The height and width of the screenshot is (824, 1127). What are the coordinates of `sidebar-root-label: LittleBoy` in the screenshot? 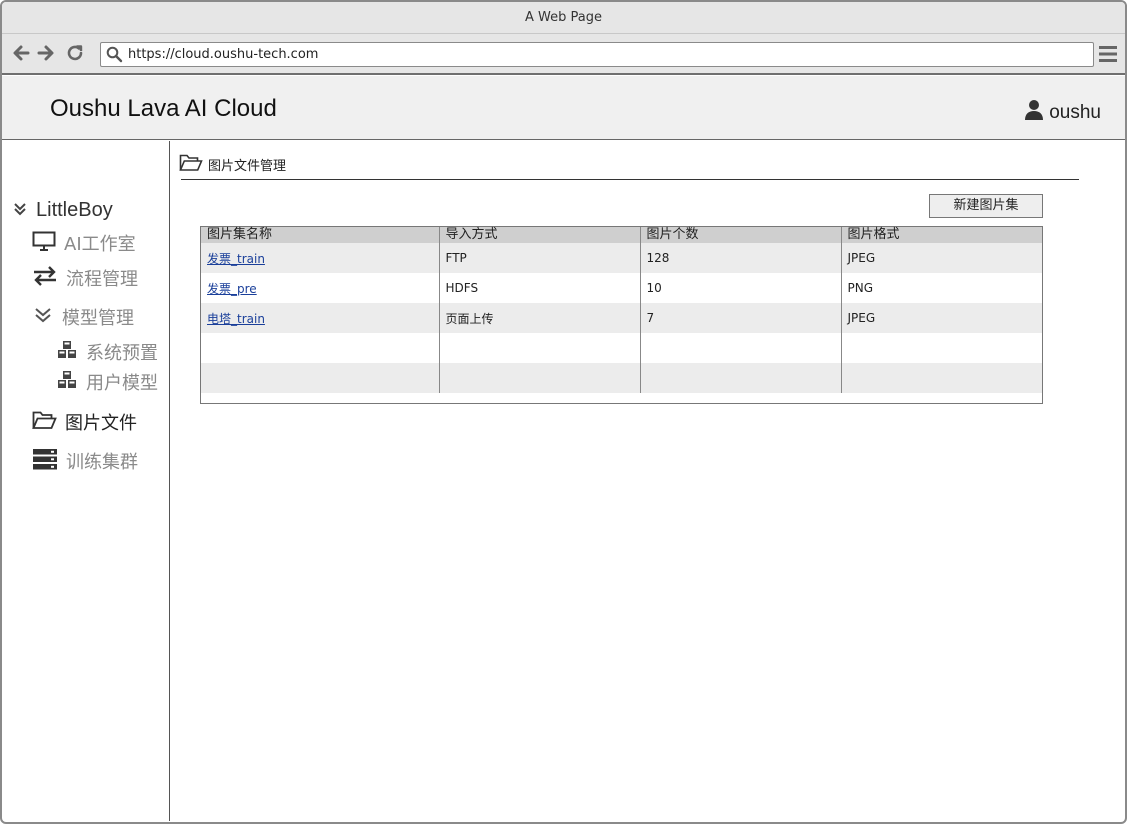 It's located at (74, 210).